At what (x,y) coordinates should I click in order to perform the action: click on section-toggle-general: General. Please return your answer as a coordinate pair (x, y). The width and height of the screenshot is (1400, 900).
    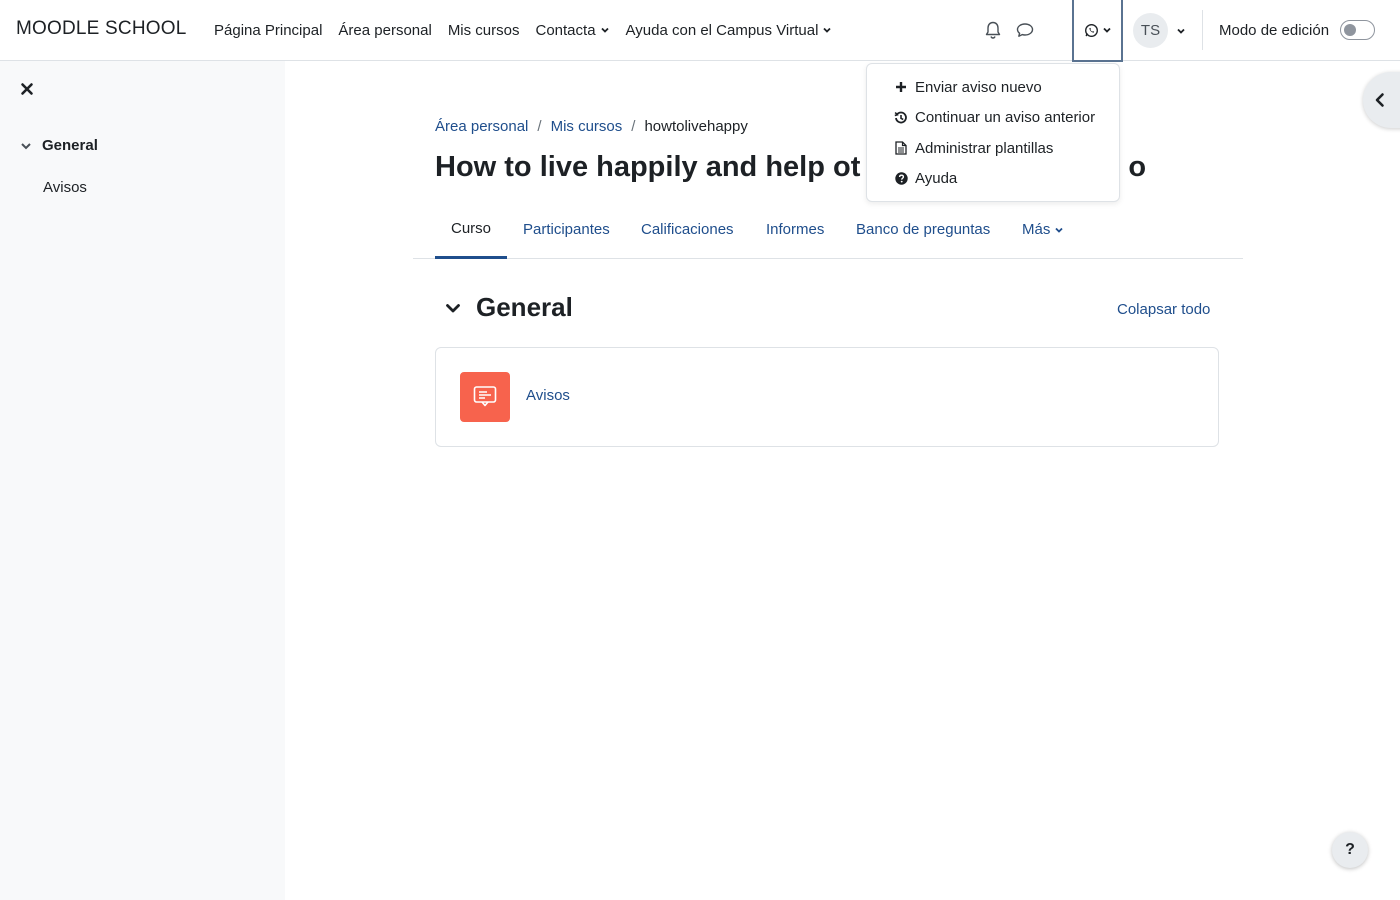
    Looking at the image, I should click on (508, 307).